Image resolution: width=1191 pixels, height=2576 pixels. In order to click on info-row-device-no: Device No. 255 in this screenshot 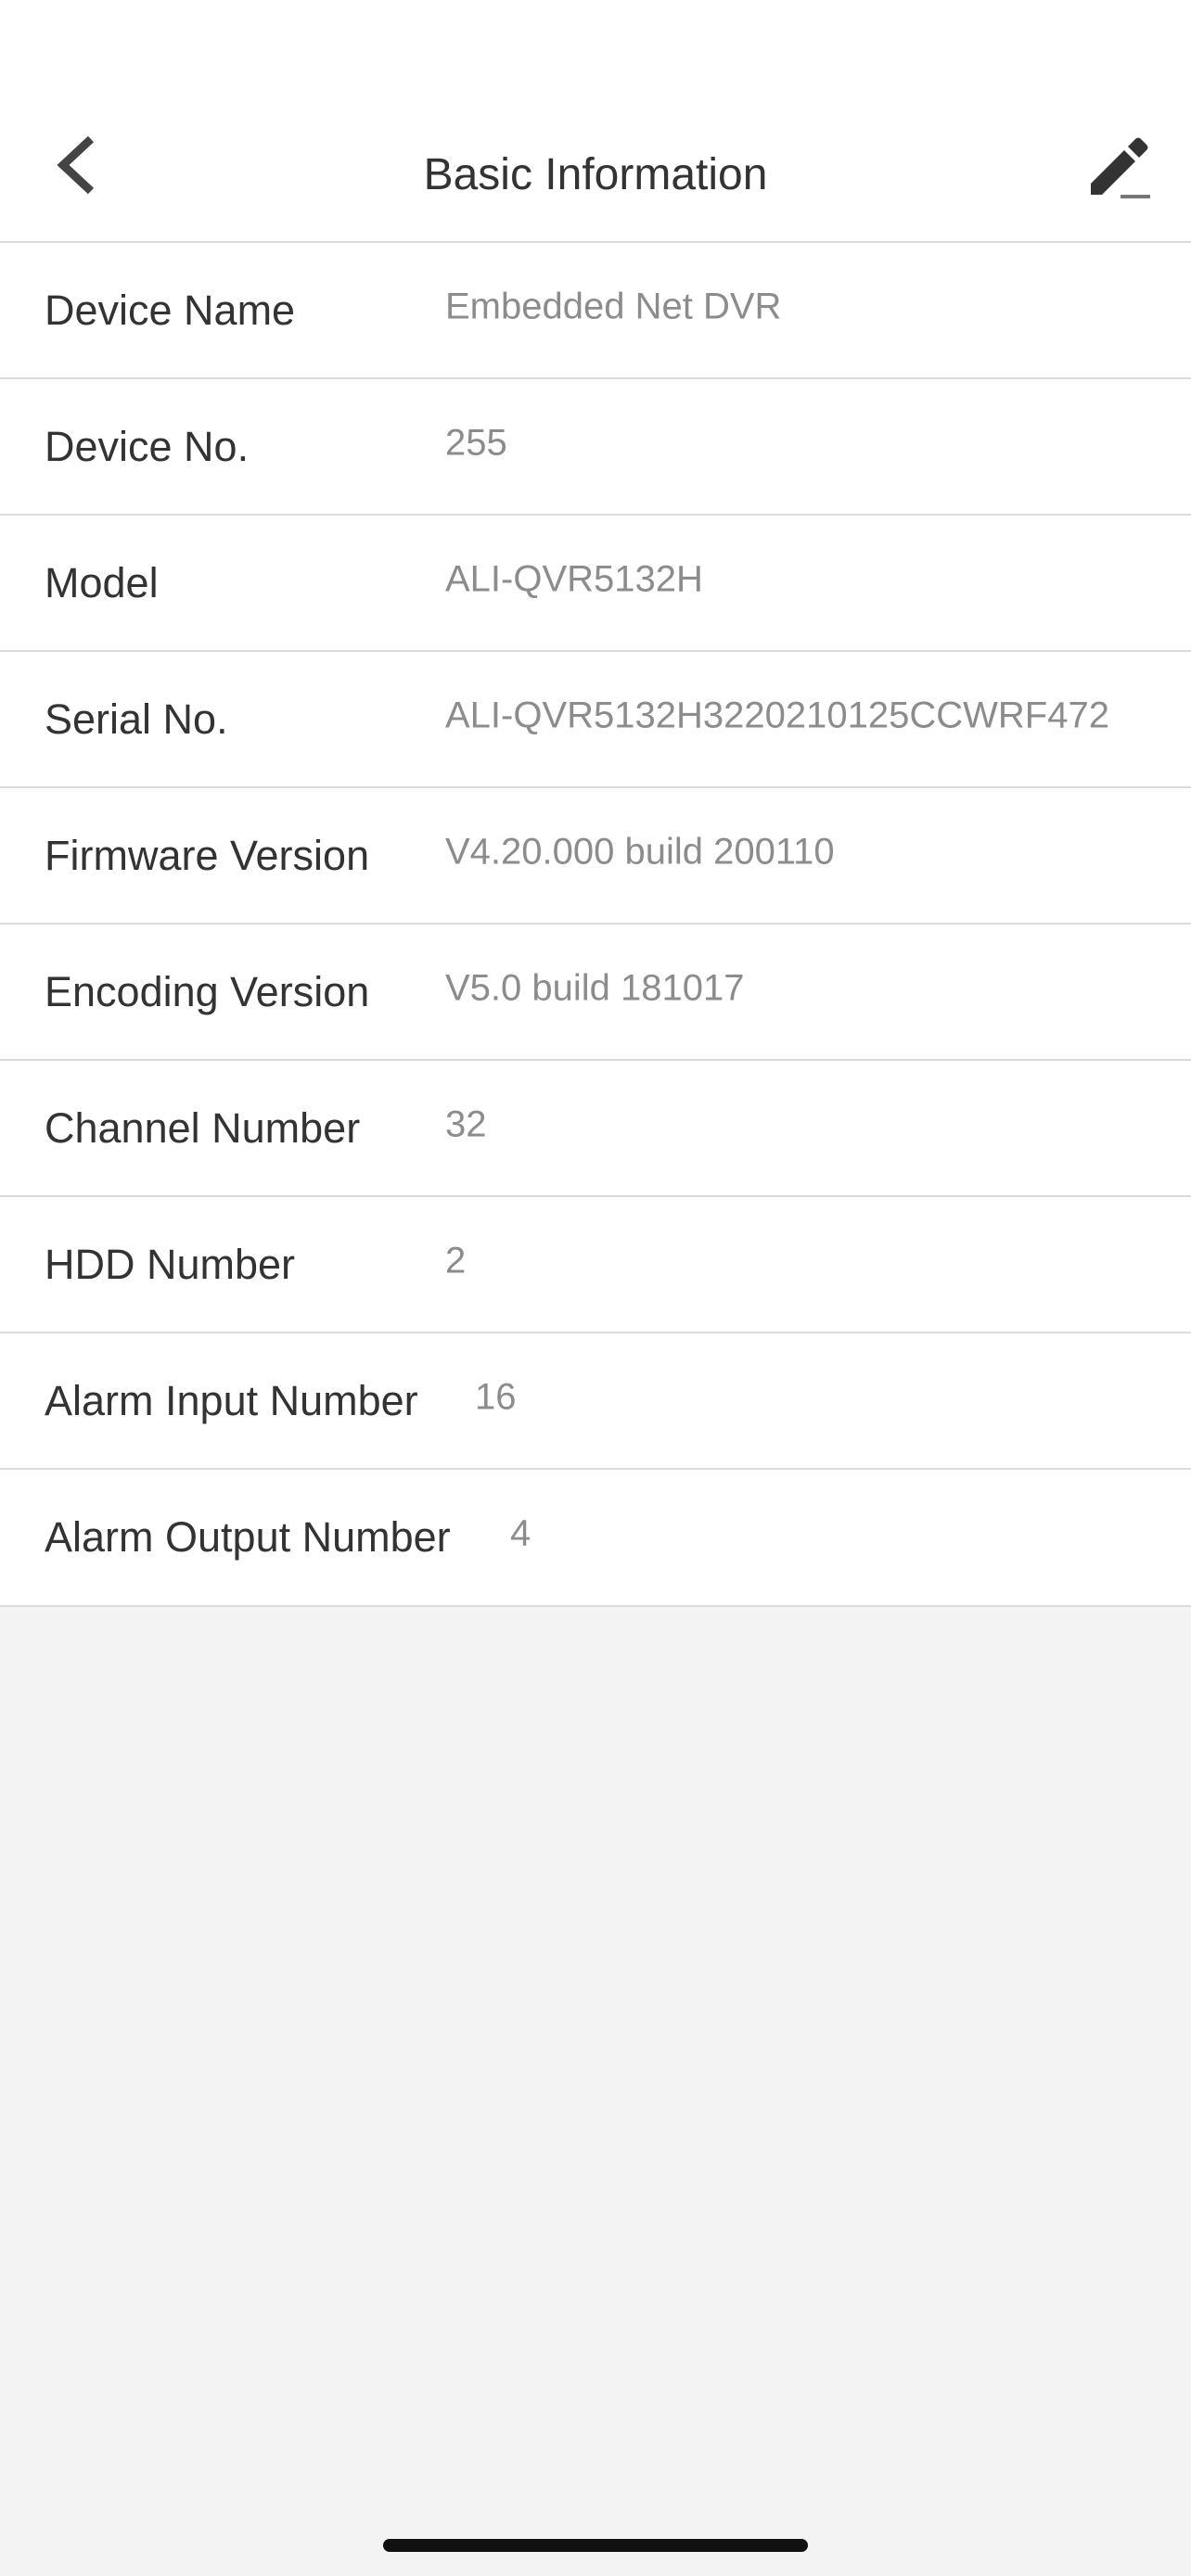, I will do `click(595, 447)`.